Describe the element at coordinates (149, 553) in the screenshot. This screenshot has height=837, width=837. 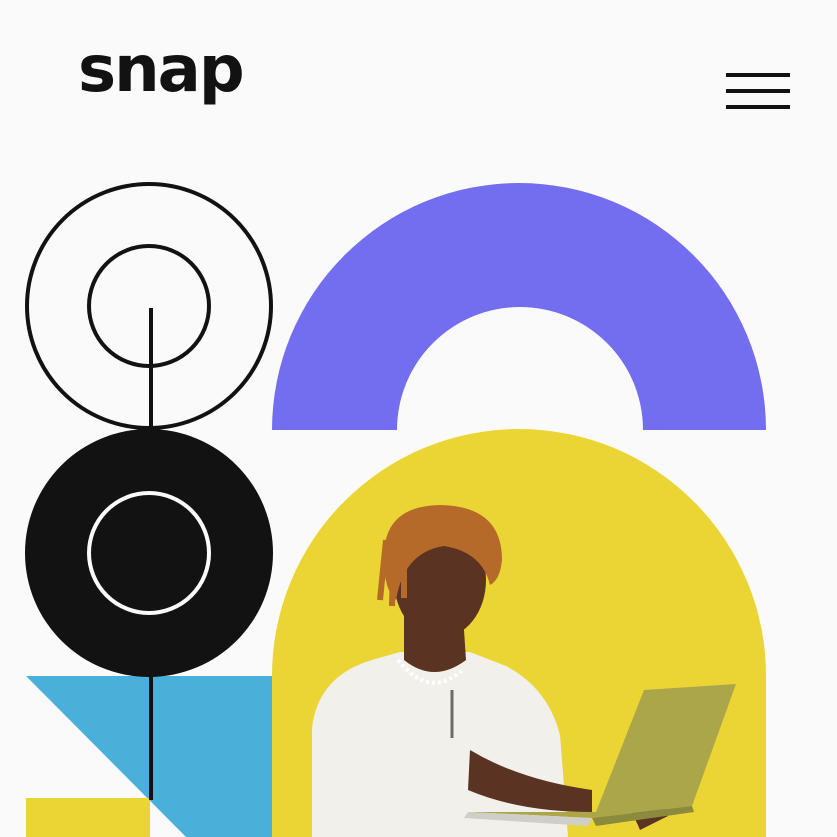
I see `black-disc-shape` at that location.